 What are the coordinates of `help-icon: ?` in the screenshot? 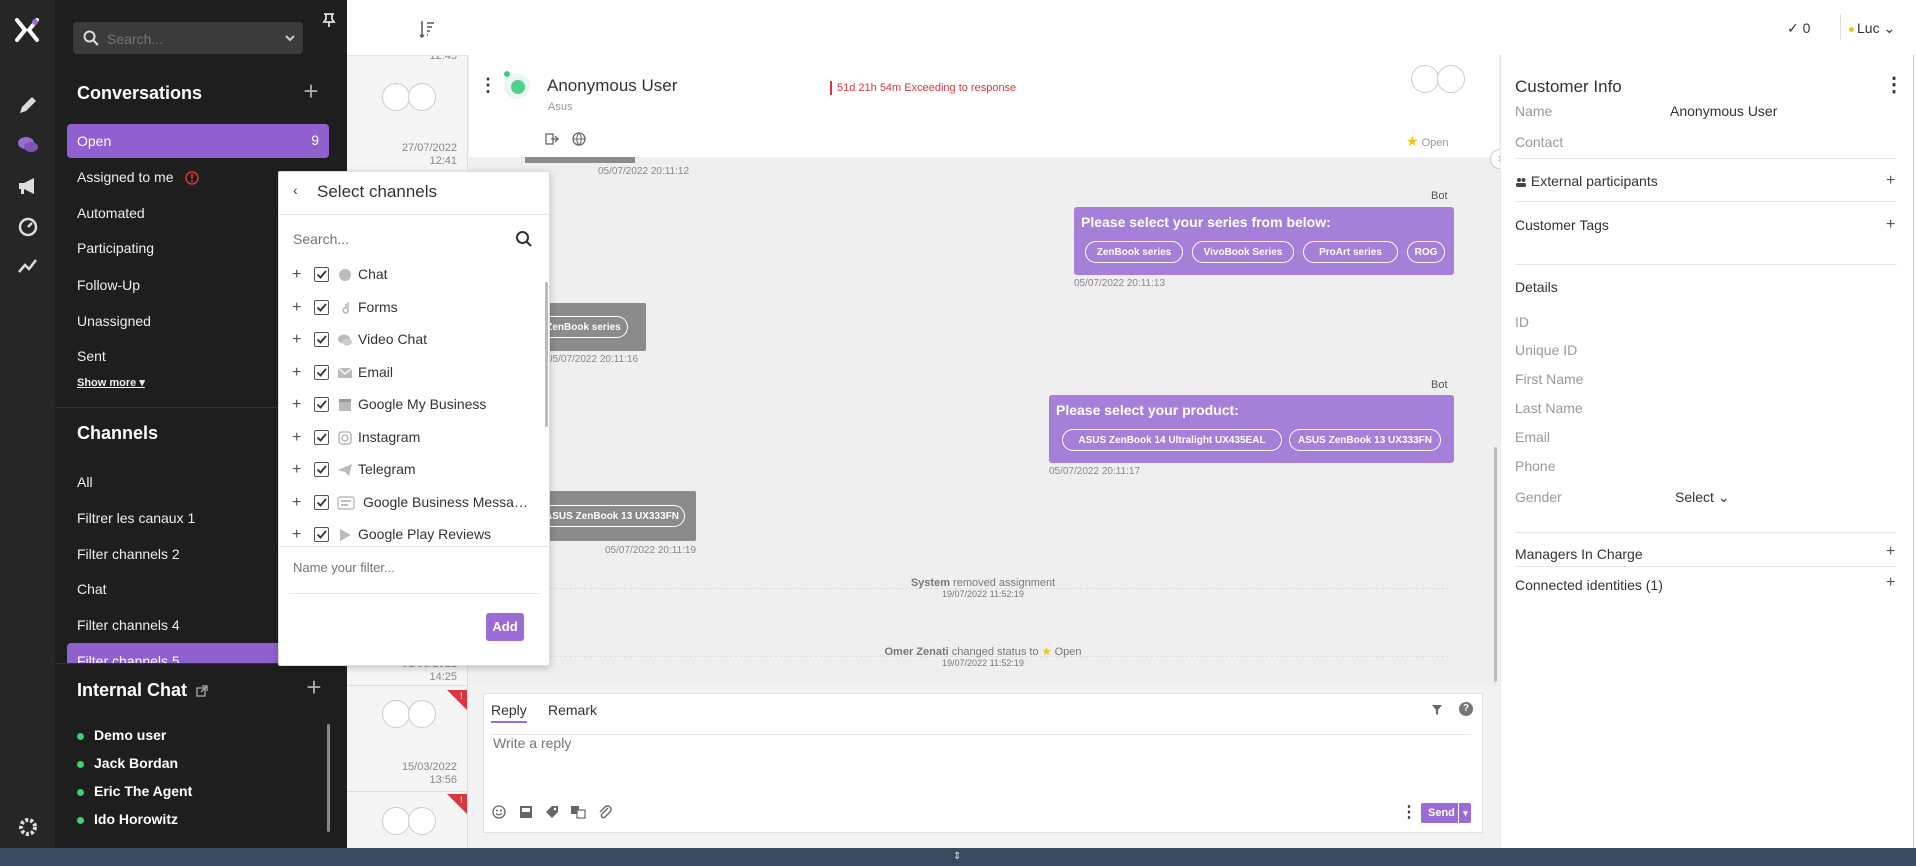 It's located at (1466, 709).